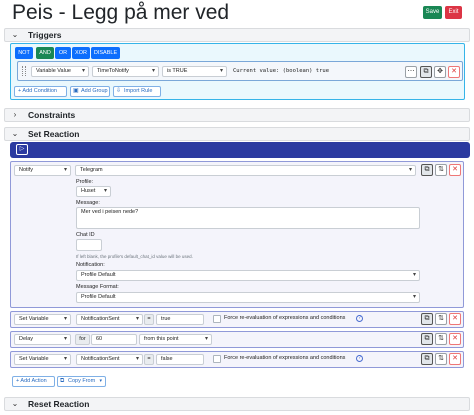 Image resolution: width=474 pixels, height=415 pixels. What do you see at coordinates (440, 72) in the screenshot?
I see `move-icon: ✥` at bounding box center [440, 72].